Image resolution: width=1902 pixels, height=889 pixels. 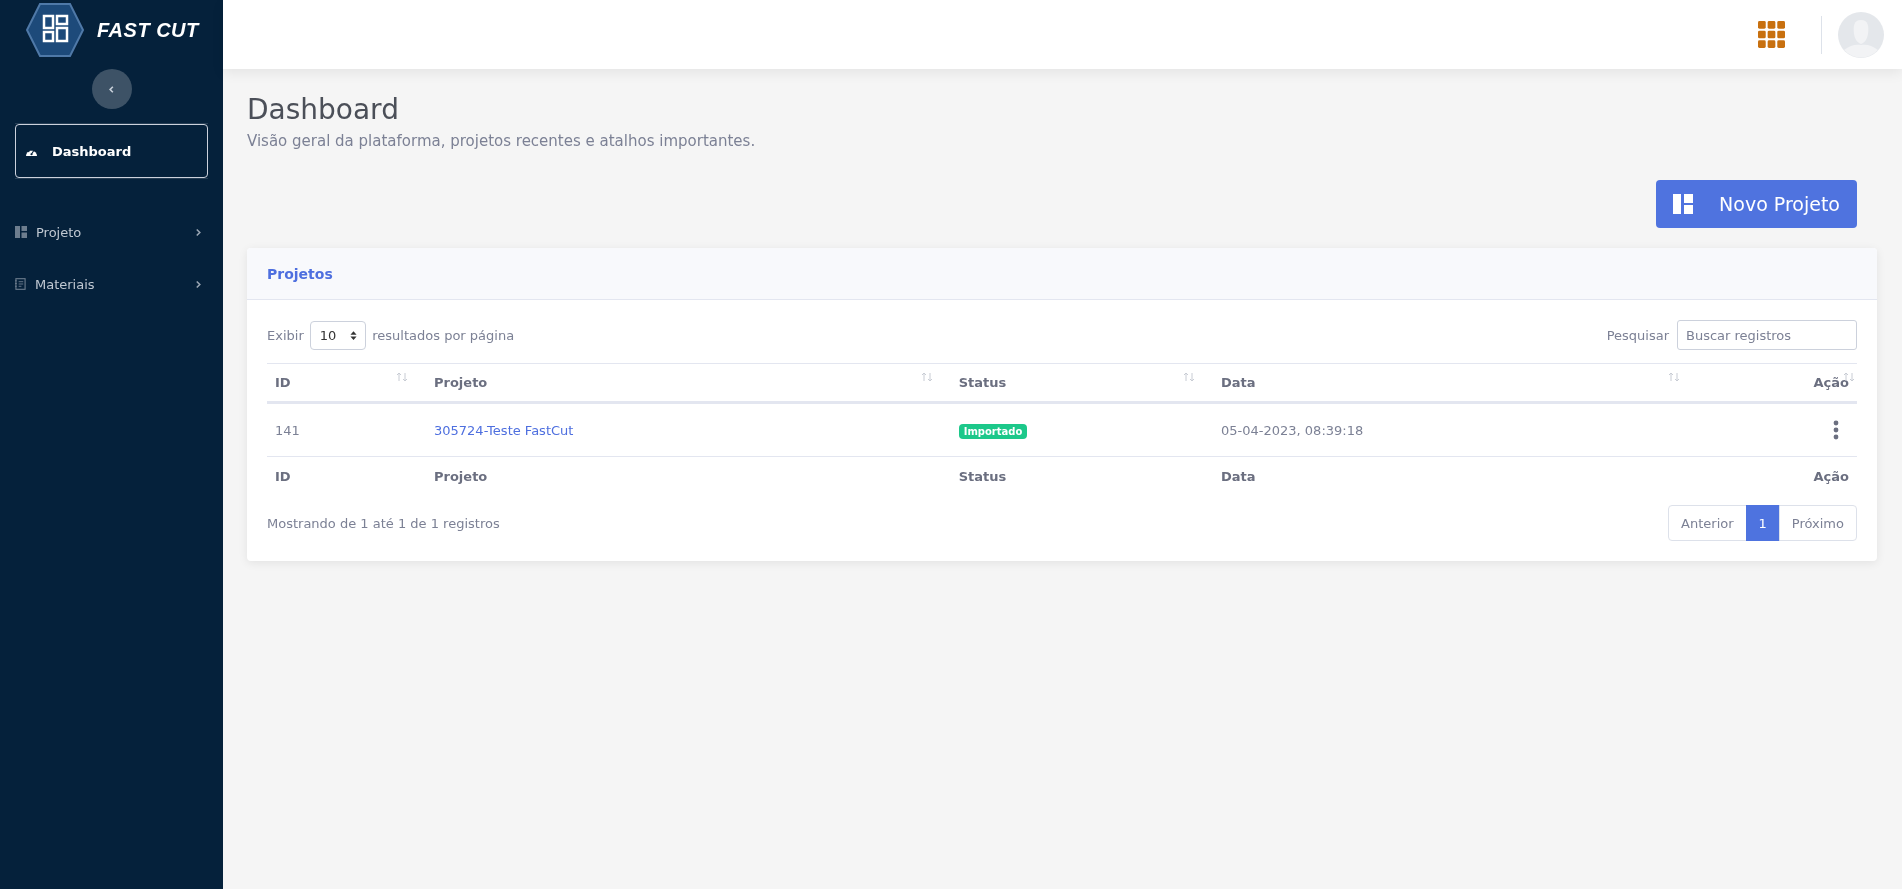 What do you see at coordinates (1756, 204) in the screenshot?
I see `new-project-button: Novo Projeto` at bounding box center [1756, 204].